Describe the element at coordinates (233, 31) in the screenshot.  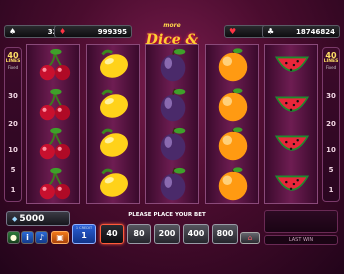
I see `heart-icon: ♥` at that location.